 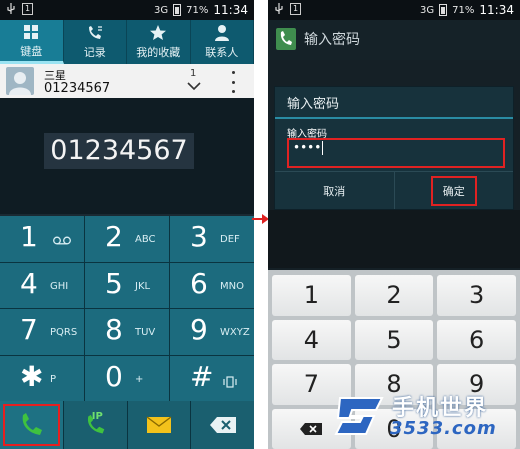 I want to click on tab-call-log: 记录, so click(x=95, y=42).